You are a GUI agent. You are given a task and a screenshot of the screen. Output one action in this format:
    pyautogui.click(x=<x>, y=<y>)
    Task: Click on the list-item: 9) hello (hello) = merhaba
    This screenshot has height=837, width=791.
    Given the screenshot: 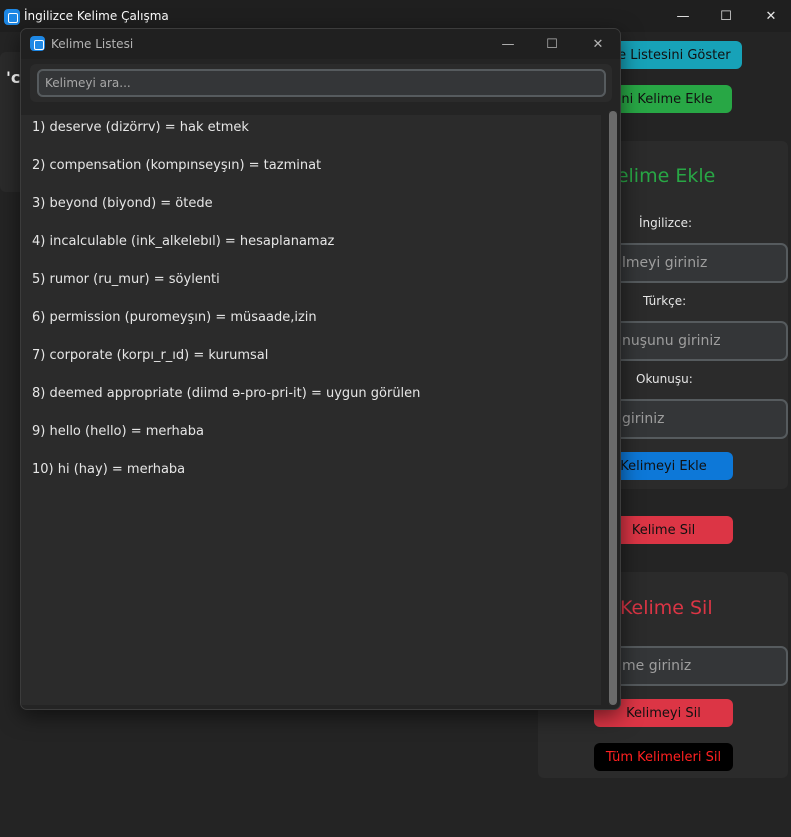 What is the action you would take?
    pyautogui.click(x=118, y=431)
    